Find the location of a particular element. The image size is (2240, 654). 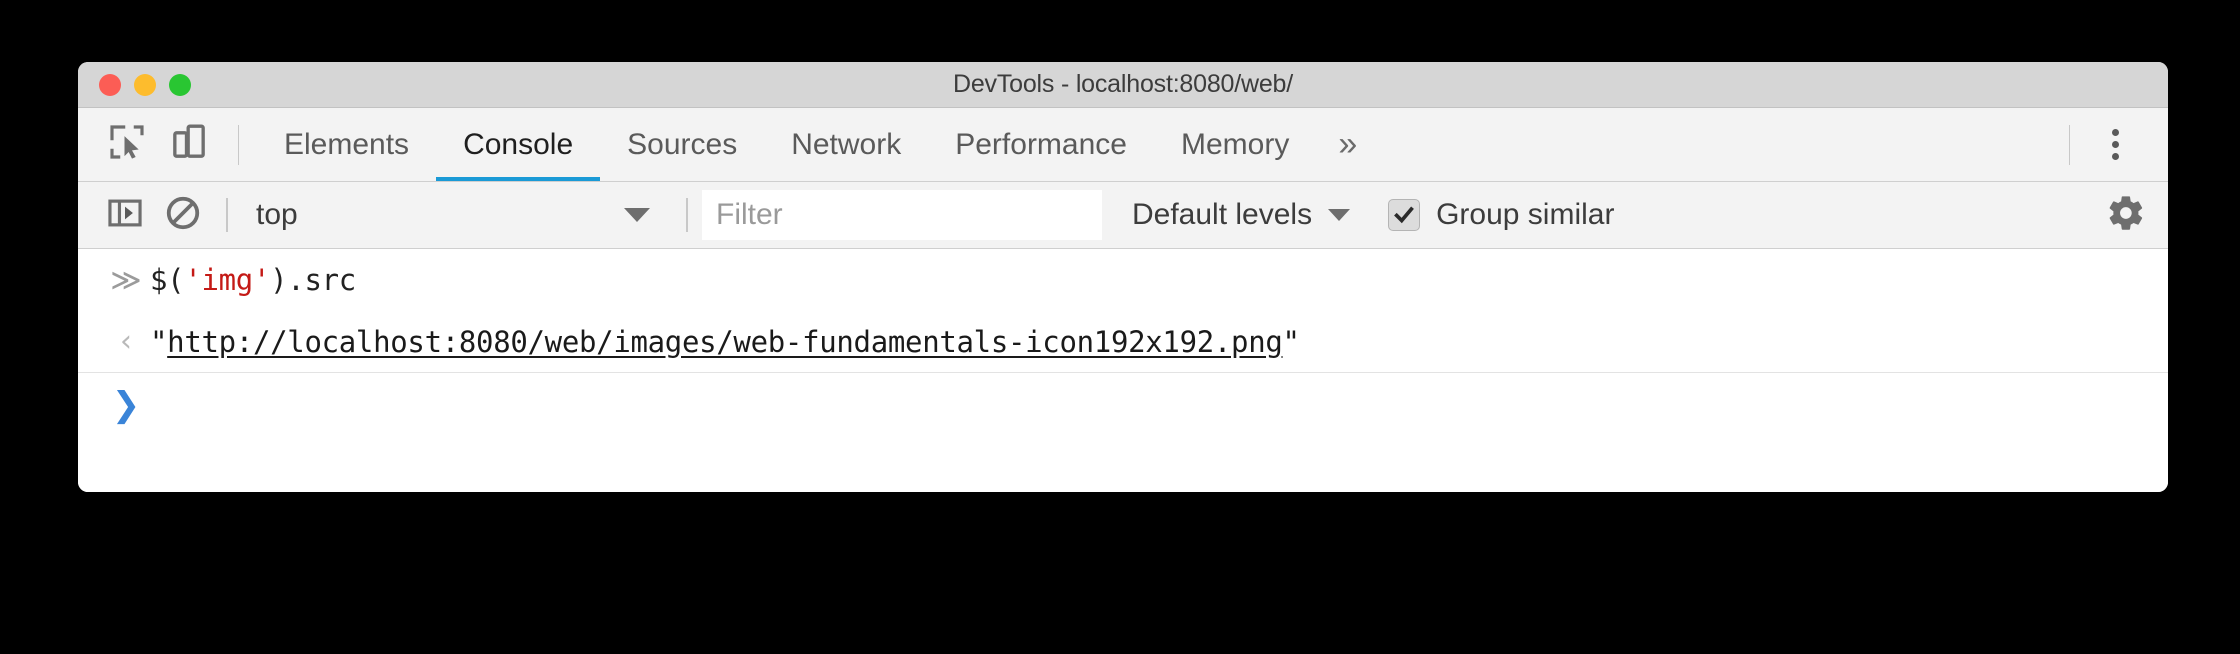

tabbar-right-group is located at coordinates (2109, 145).